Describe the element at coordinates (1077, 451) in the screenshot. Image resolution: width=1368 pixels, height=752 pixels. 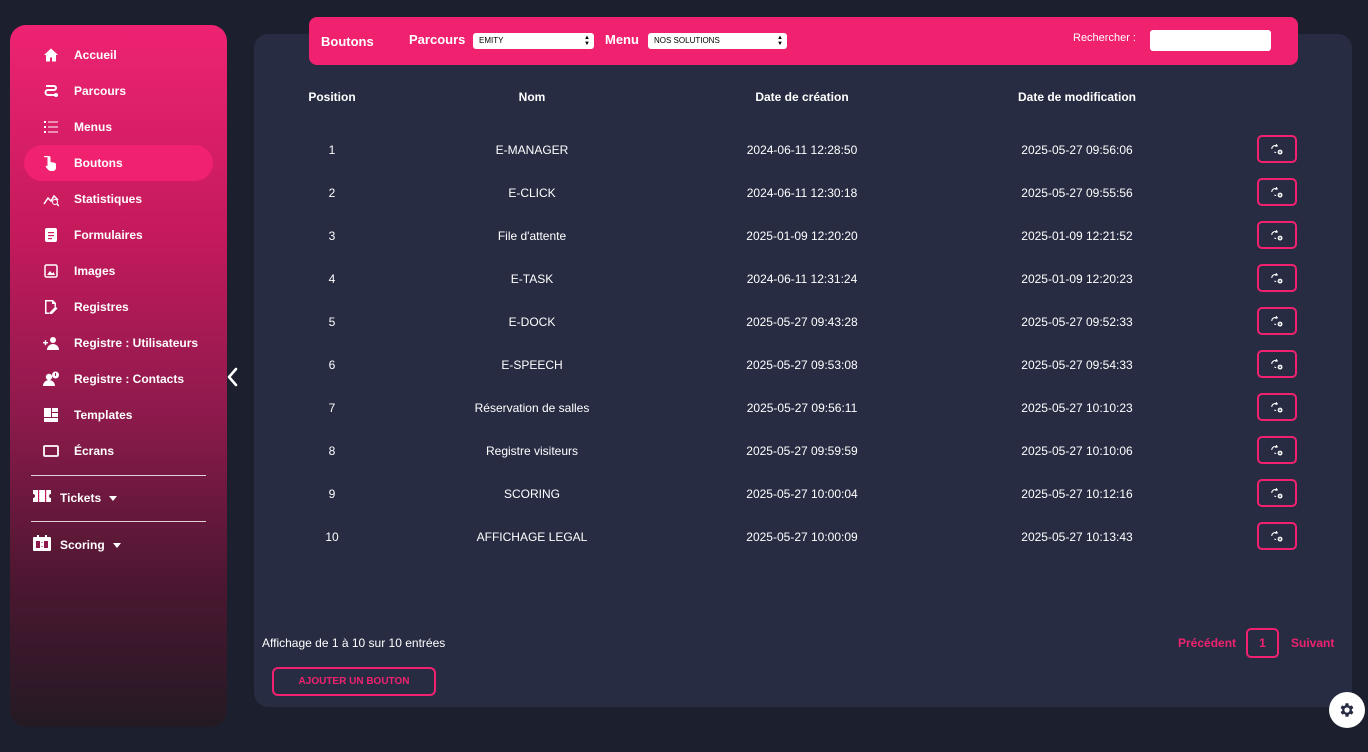
I see `cell-modified: 2025-05-27 10:10:06` at that location.